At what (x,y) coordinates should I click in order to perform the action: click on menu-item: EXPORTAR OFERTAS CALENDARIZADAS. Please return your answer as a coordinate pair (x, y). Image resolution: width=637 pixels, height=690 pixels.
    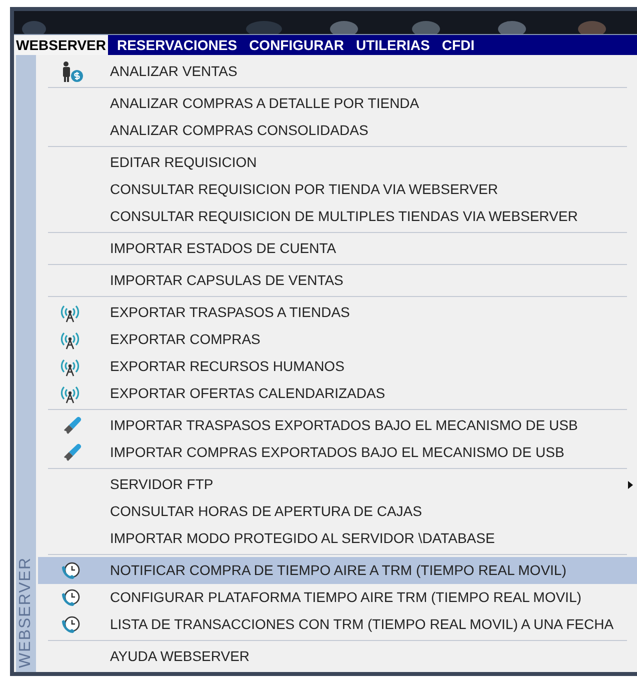
    Looking at the image, I should click on (337, 393).